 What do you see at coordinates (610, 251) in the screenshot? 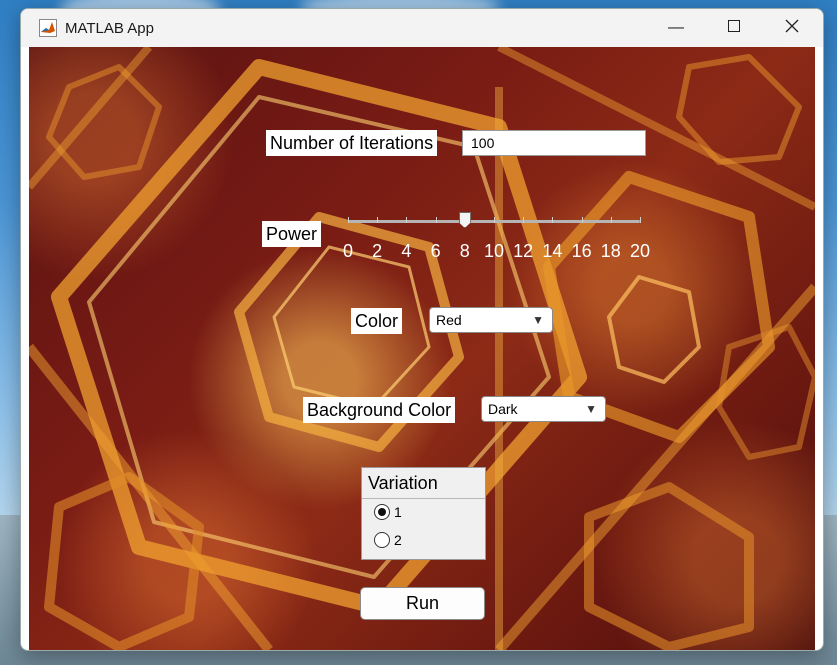
I see `slider-tick-label: 18` at bounding box center [610, 251].